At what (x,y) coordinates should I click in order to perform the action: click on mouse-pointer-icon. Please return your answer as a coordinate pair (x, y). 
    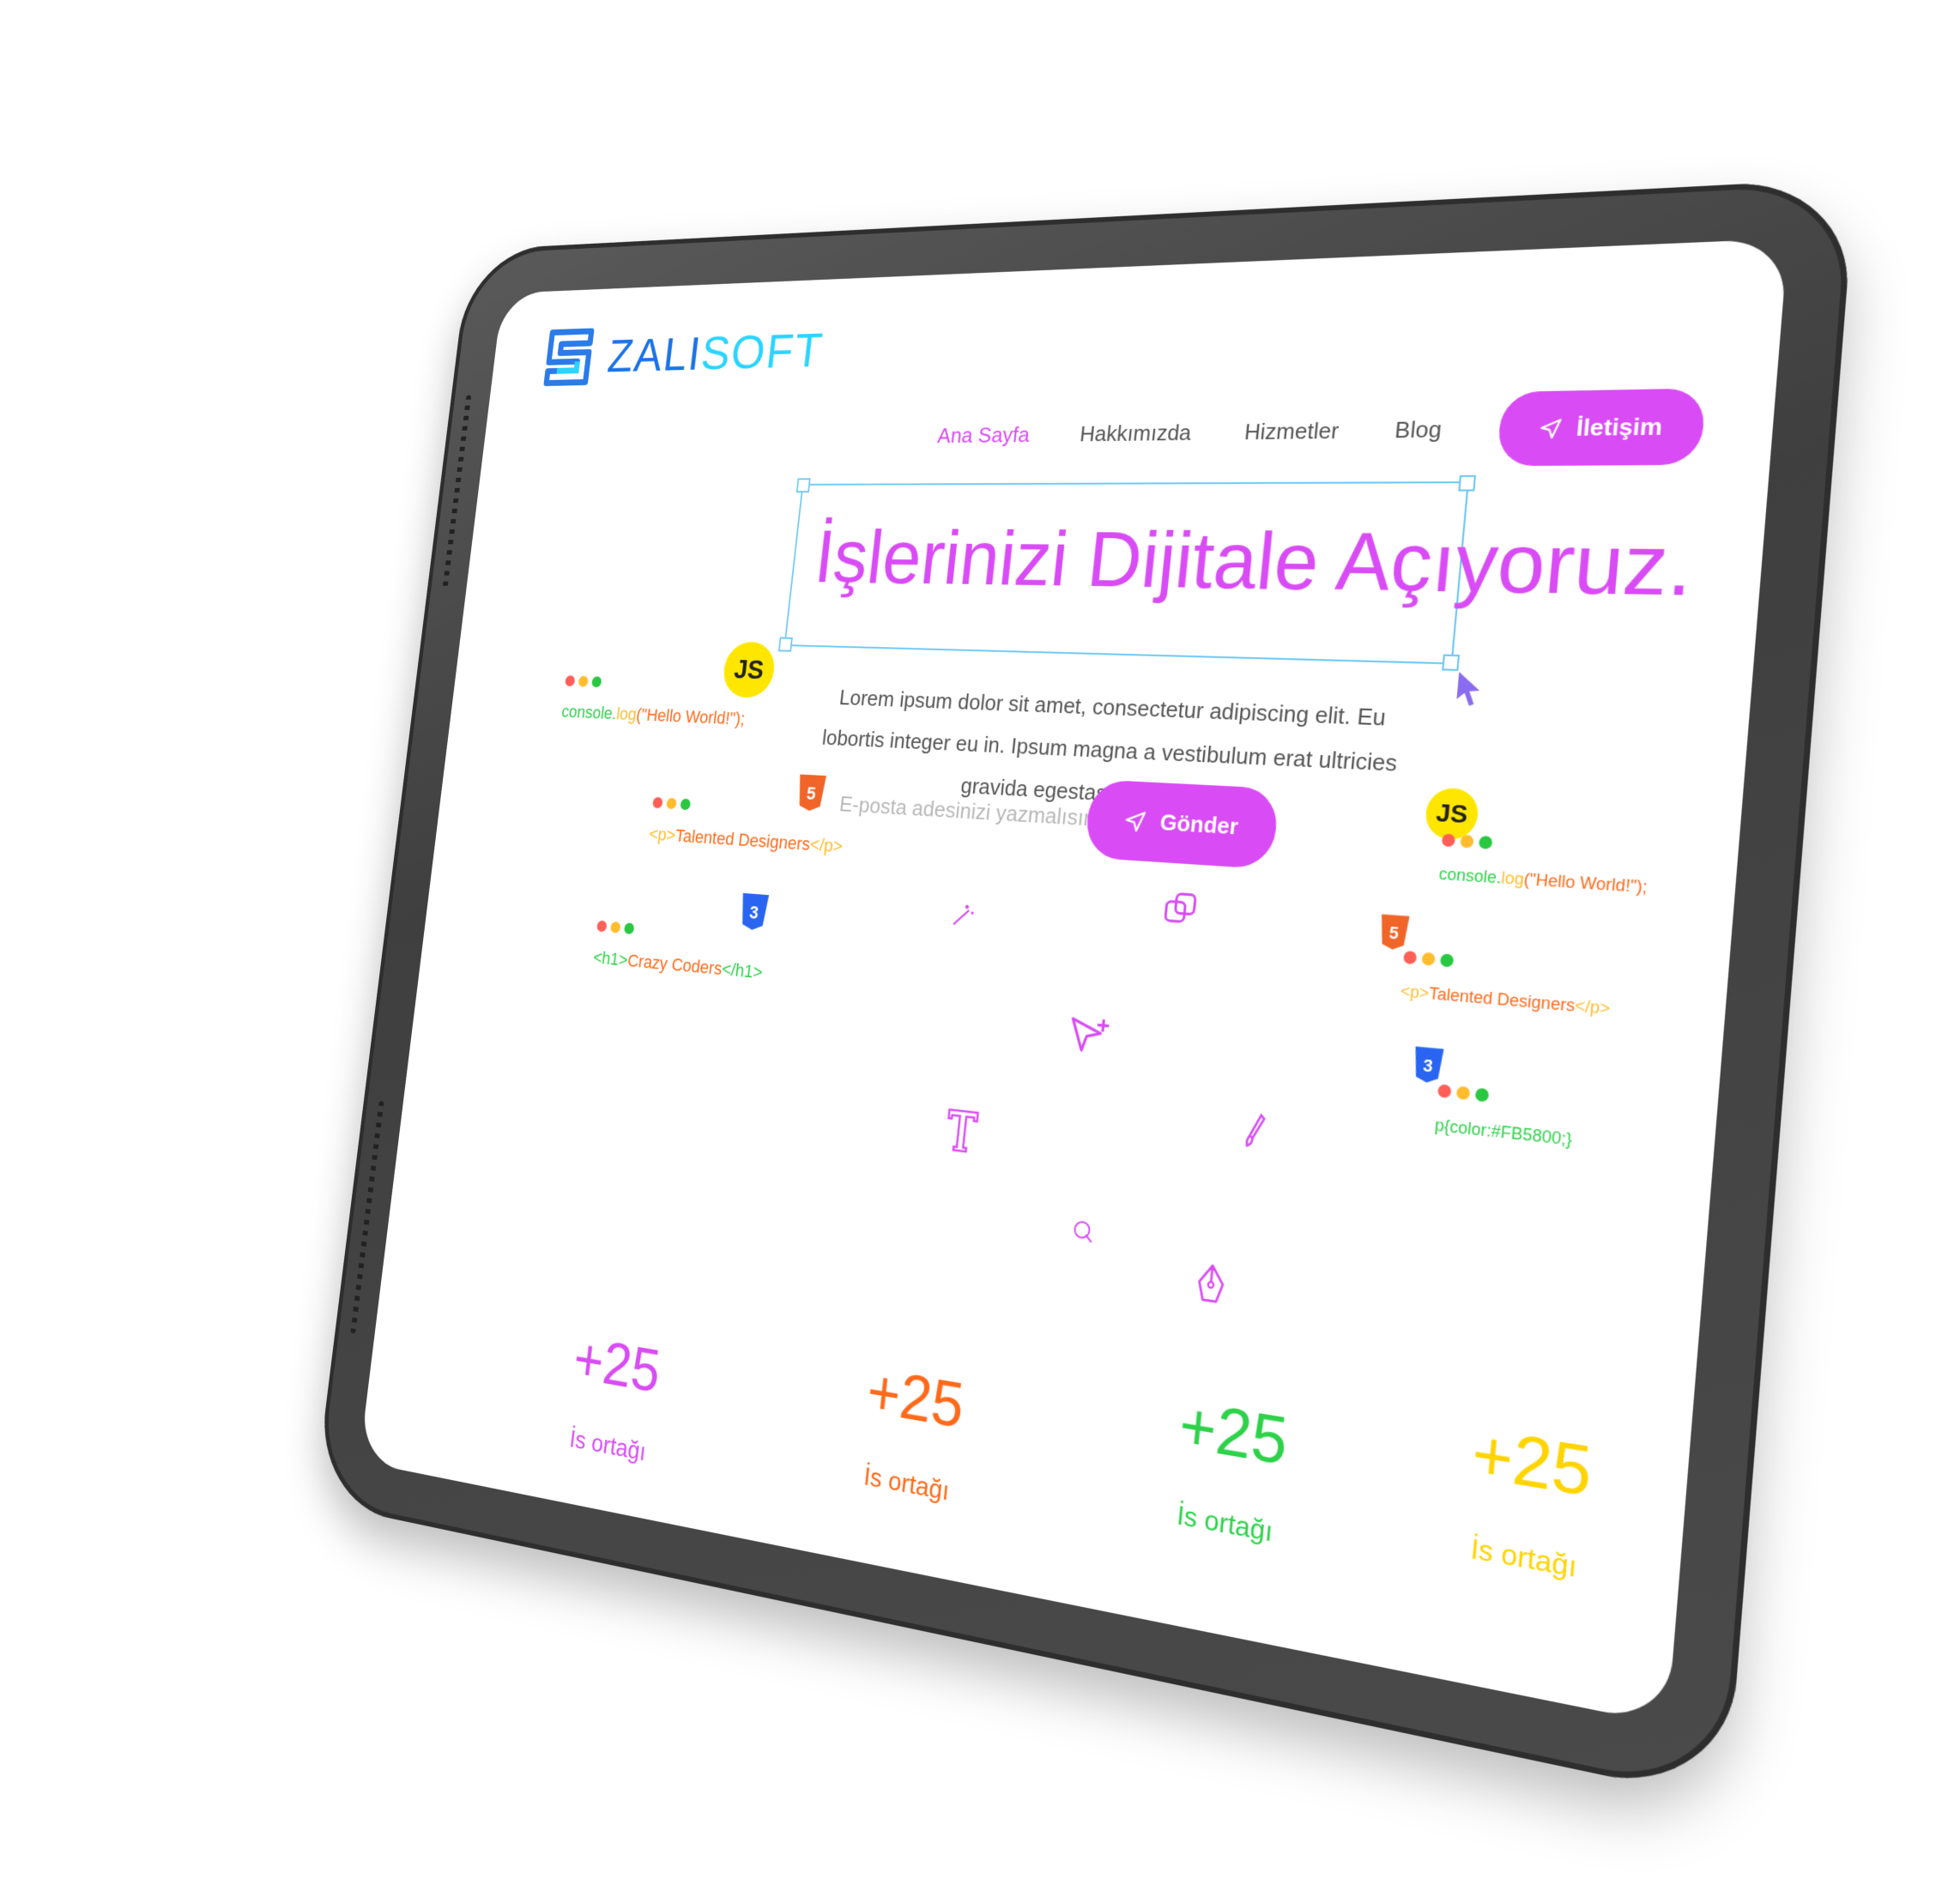
    Looking at the image, I should click on (1470, 688).